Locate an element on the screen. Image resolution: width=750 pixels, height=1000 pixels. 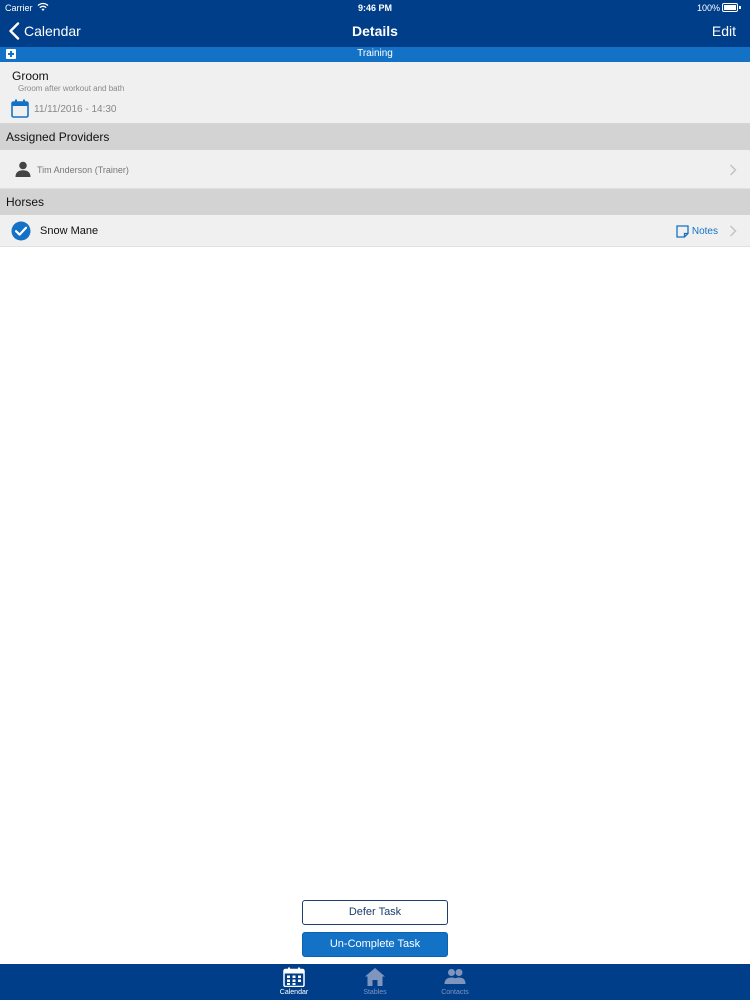
stable-icon is located at coordinates (375, 977).